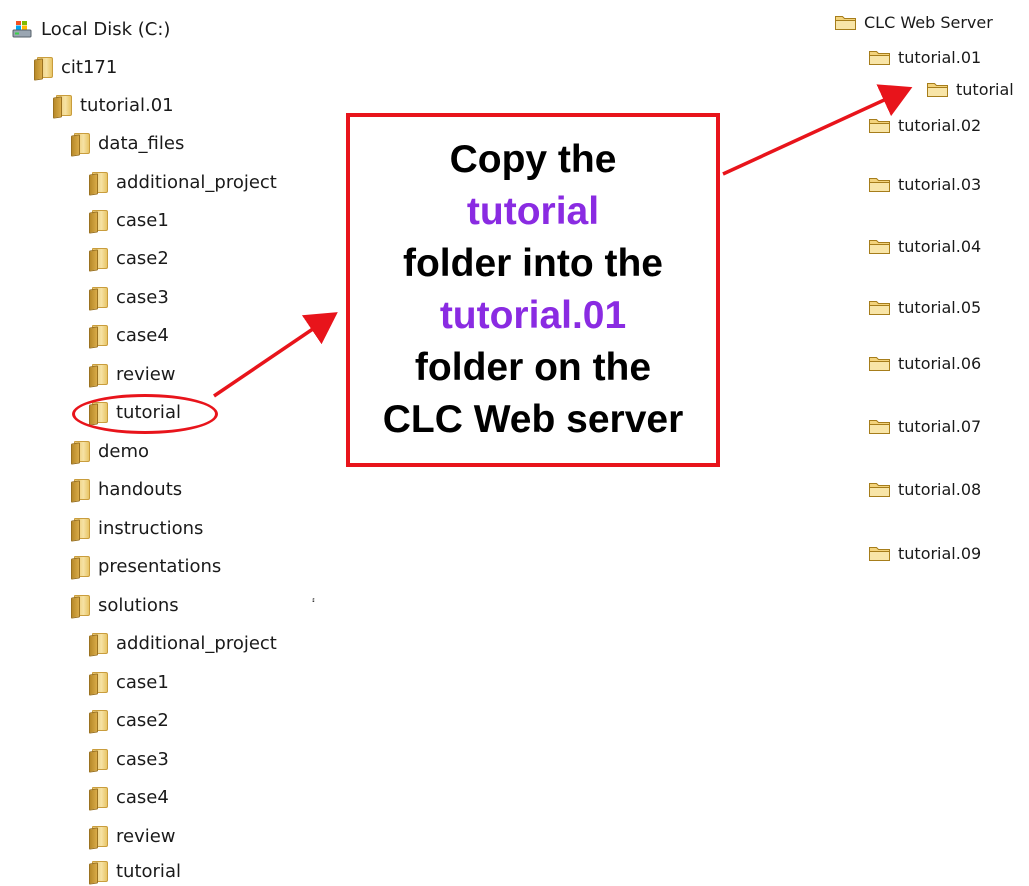 This screenshot has height=886, width=1029. What do you see at coordinates (89, 67) in the screenshot?
I see `tree-item-label: cit171` at bounding box center [89, 67].